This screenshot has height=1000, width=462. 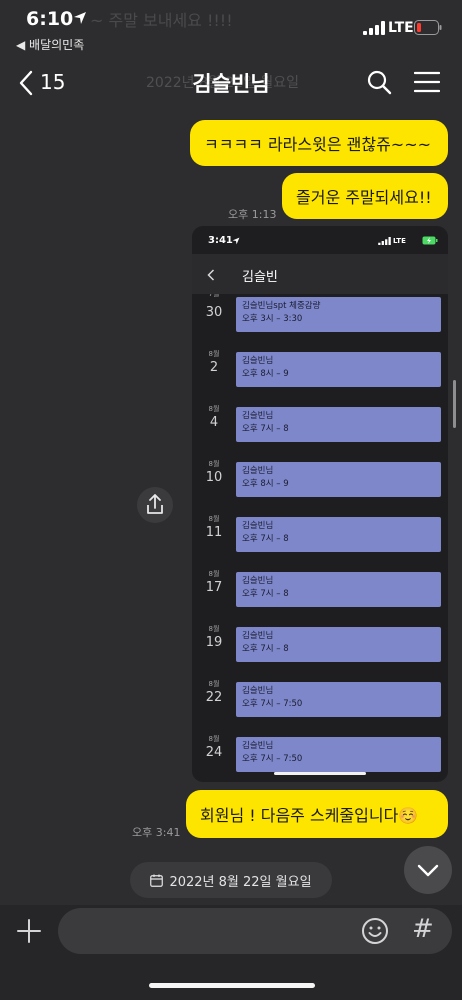 I want to click on event-day: 11, so click(x=214, y=532).